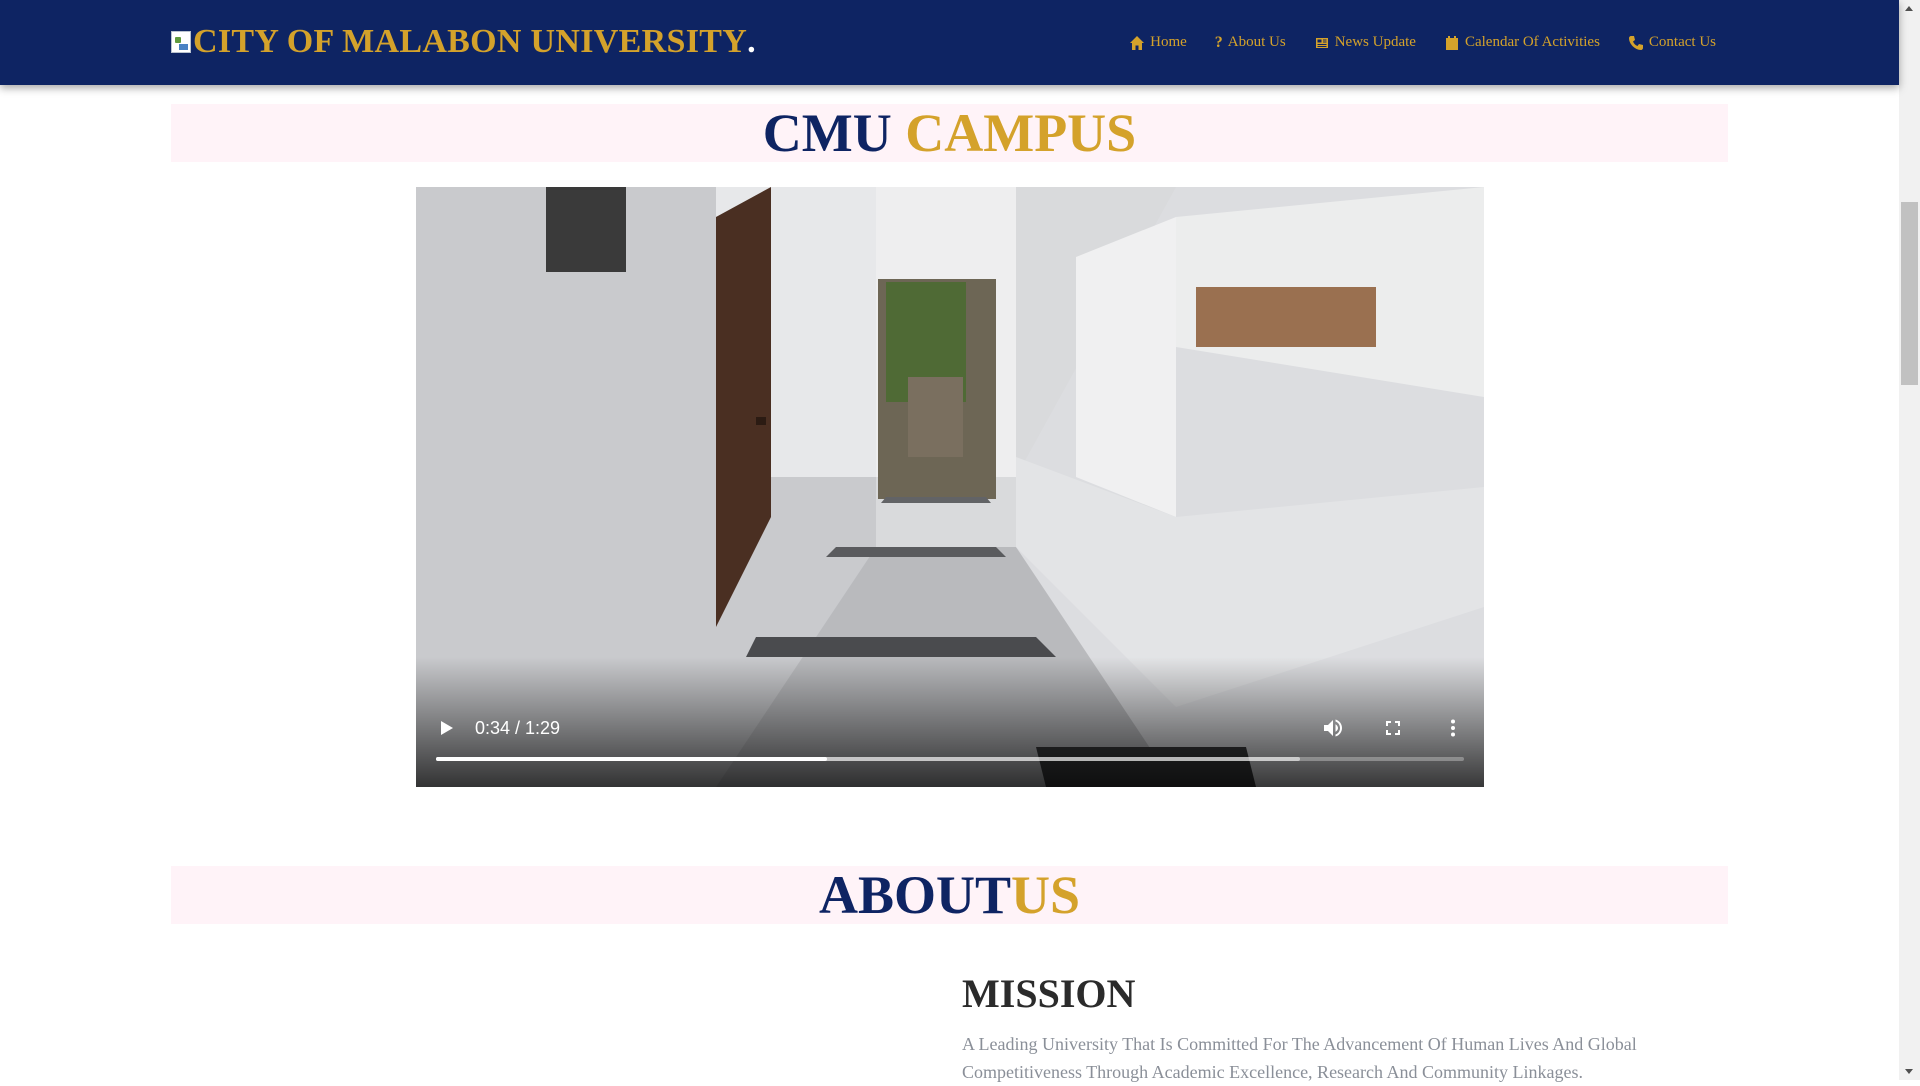  What do you see at coordinates (1137, 42) in the screenshot?
I see `home-icon` at bounding box center [1137, 42].